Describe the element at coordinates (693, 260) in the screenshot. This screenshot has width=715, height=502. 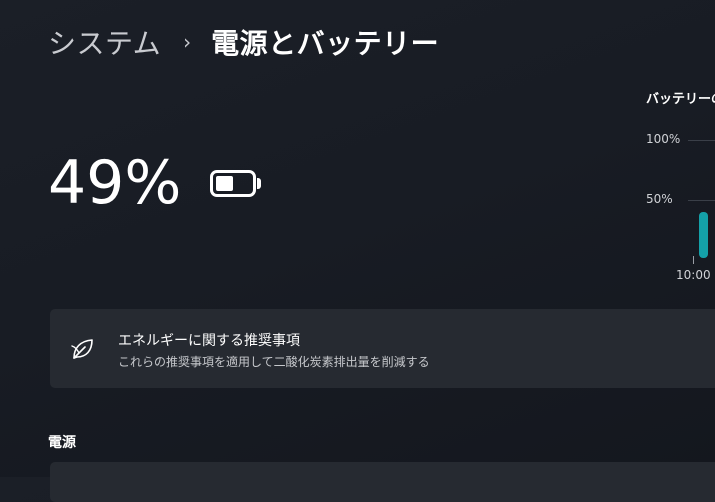
I see `x-tick-mark` at that location.